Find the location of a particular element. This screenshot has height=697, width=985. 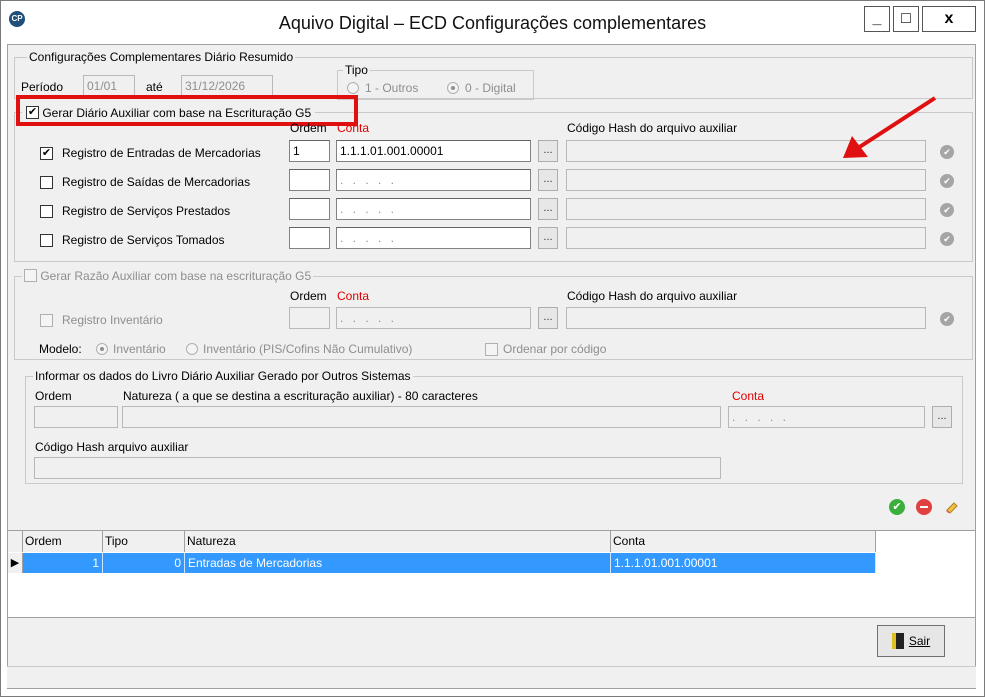

tipo-outros-radio is located at coordinates (353, 88).